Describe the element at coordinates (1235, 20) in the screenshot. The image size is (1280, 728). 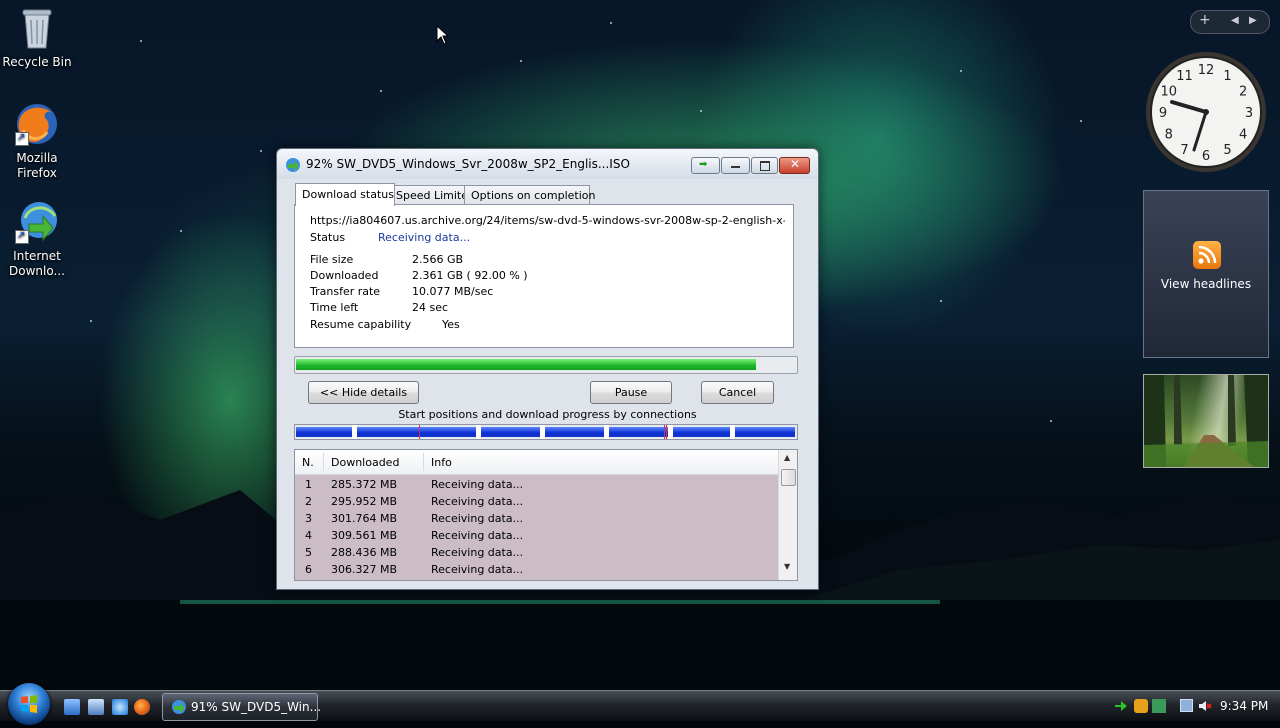
I see `previous-icon: ◀` at that location.